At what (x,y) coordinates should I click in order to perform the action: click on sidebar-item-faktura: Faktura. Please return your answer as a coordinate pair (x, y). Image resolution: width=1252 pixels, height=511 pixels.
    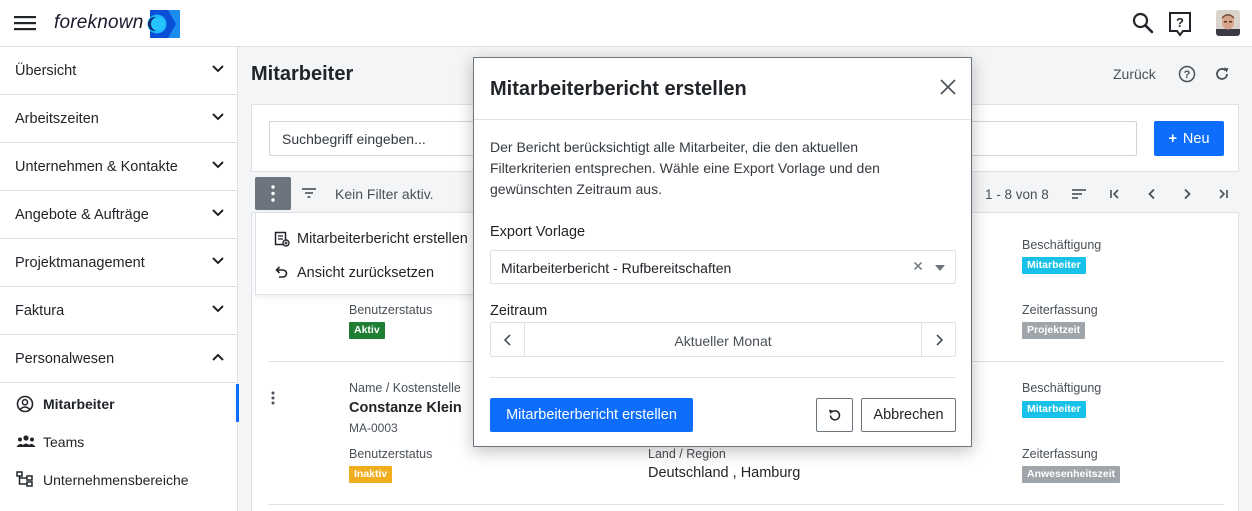
    Looking at the image, I should click on (119, 311).